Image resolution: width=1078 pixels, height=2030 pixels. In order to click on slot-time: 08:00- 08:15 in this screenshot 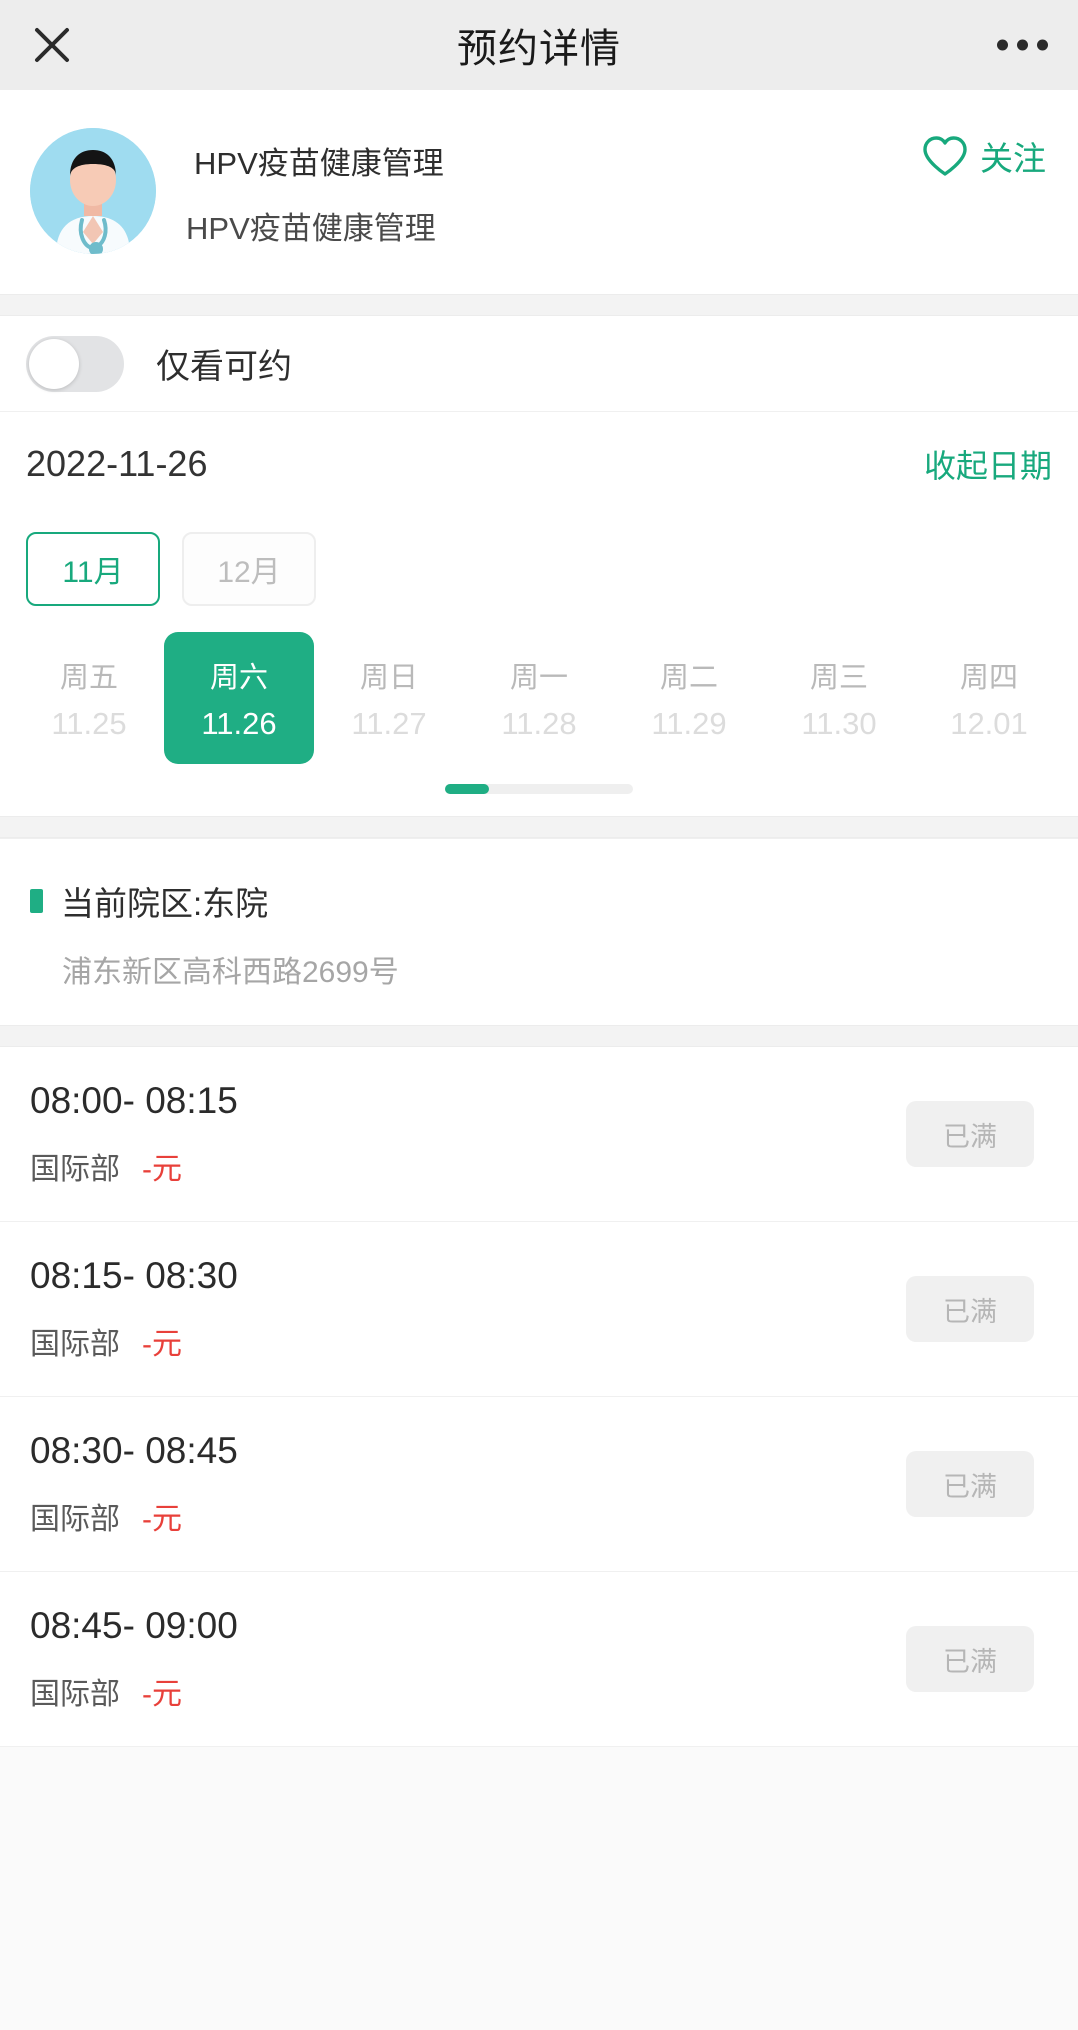, I will do `click(134, 1100)`.